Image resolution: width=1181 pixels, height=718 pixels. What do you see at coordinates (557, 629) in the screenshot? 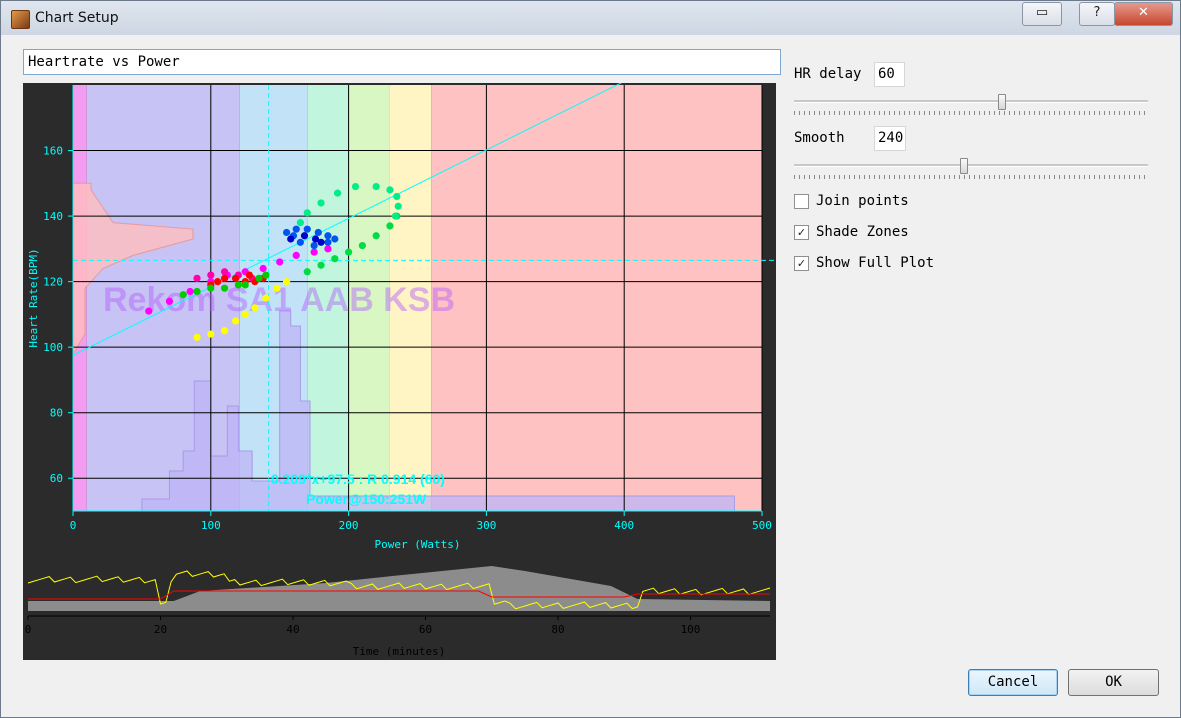
I see `overview-x-tick-label: 80` at bounding box center [557, 629].